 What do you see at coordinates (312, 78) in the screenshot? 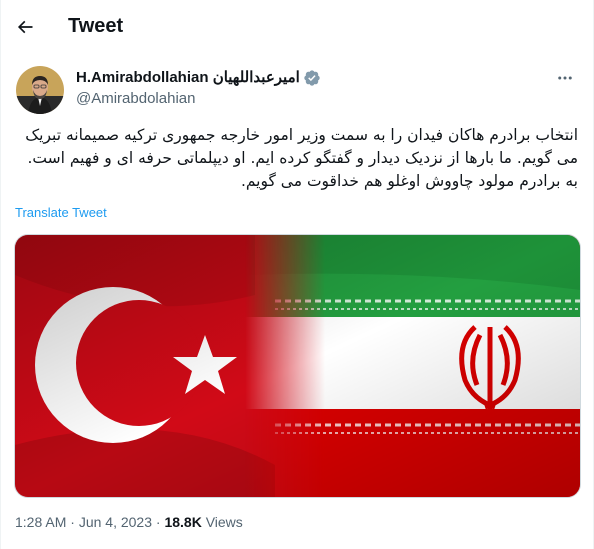
I see `verified-badge-icon` at bounding box center [312, 78].